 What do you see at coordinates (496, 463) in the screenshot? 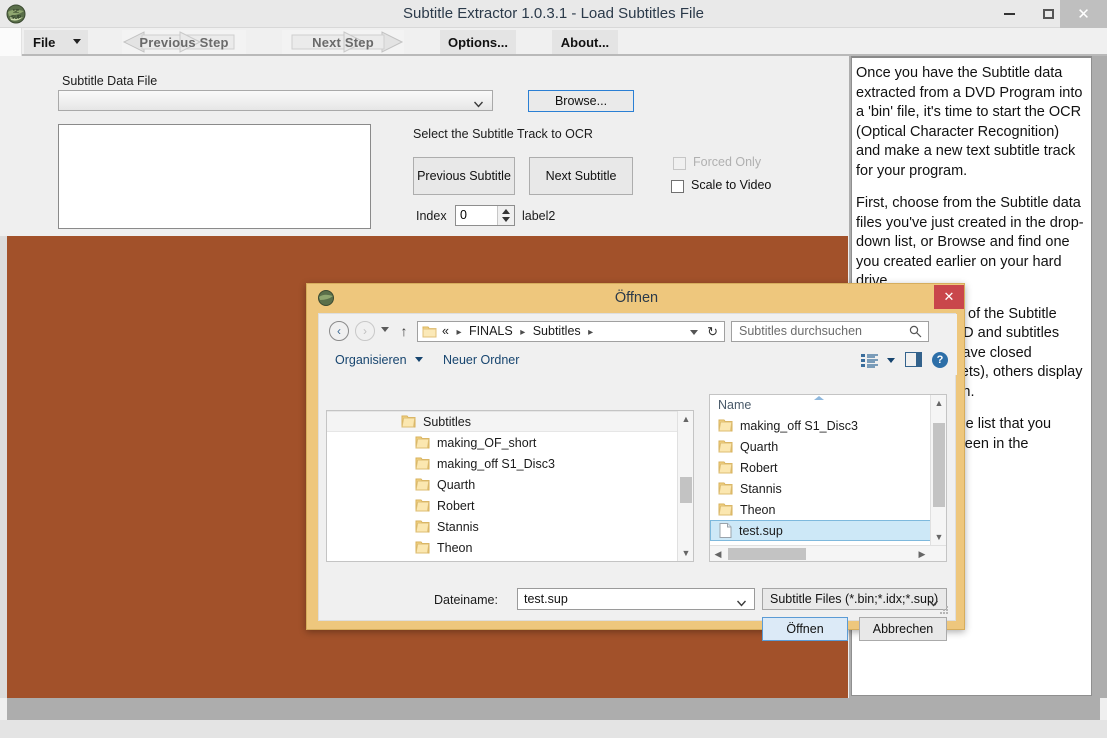
I see `tree-item-label: making_off S1_Disc3` at bounding box center [496, 463].